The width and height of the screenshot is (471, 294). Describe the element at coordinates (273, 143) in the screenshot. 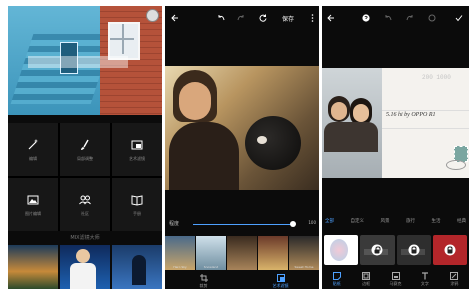

I see `dog-graphic` at that location.